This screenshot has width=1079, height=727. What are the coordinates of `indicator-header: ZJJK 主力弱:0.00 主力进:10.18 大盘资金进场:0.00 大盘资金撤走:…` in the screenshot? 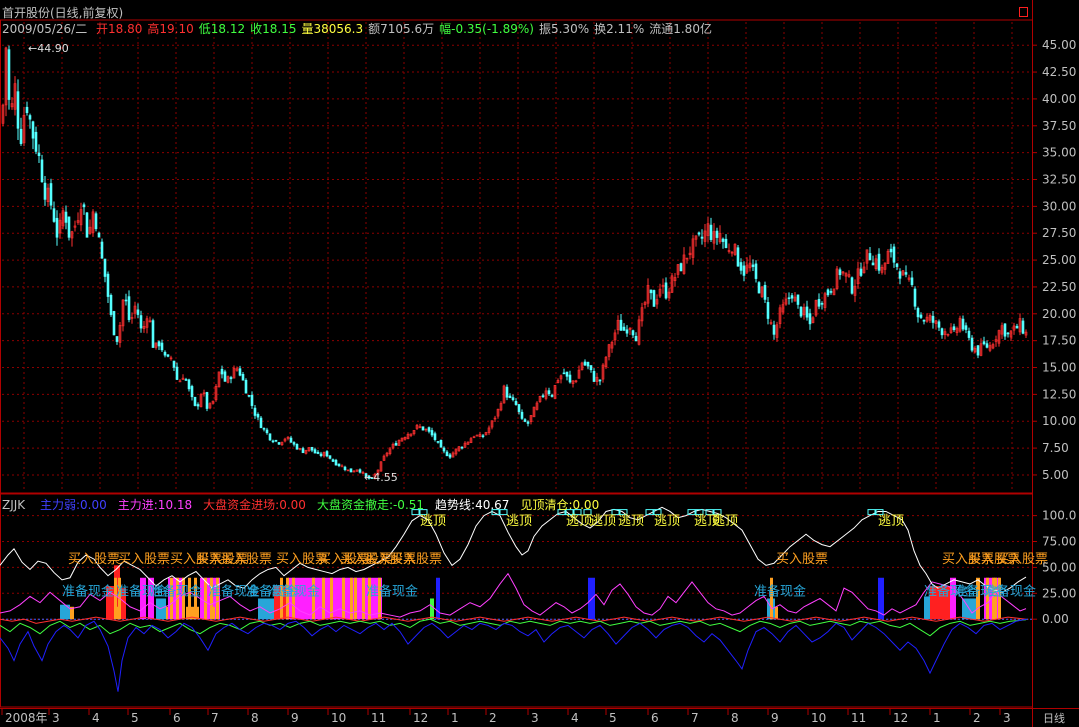 It's located at (303, 504).